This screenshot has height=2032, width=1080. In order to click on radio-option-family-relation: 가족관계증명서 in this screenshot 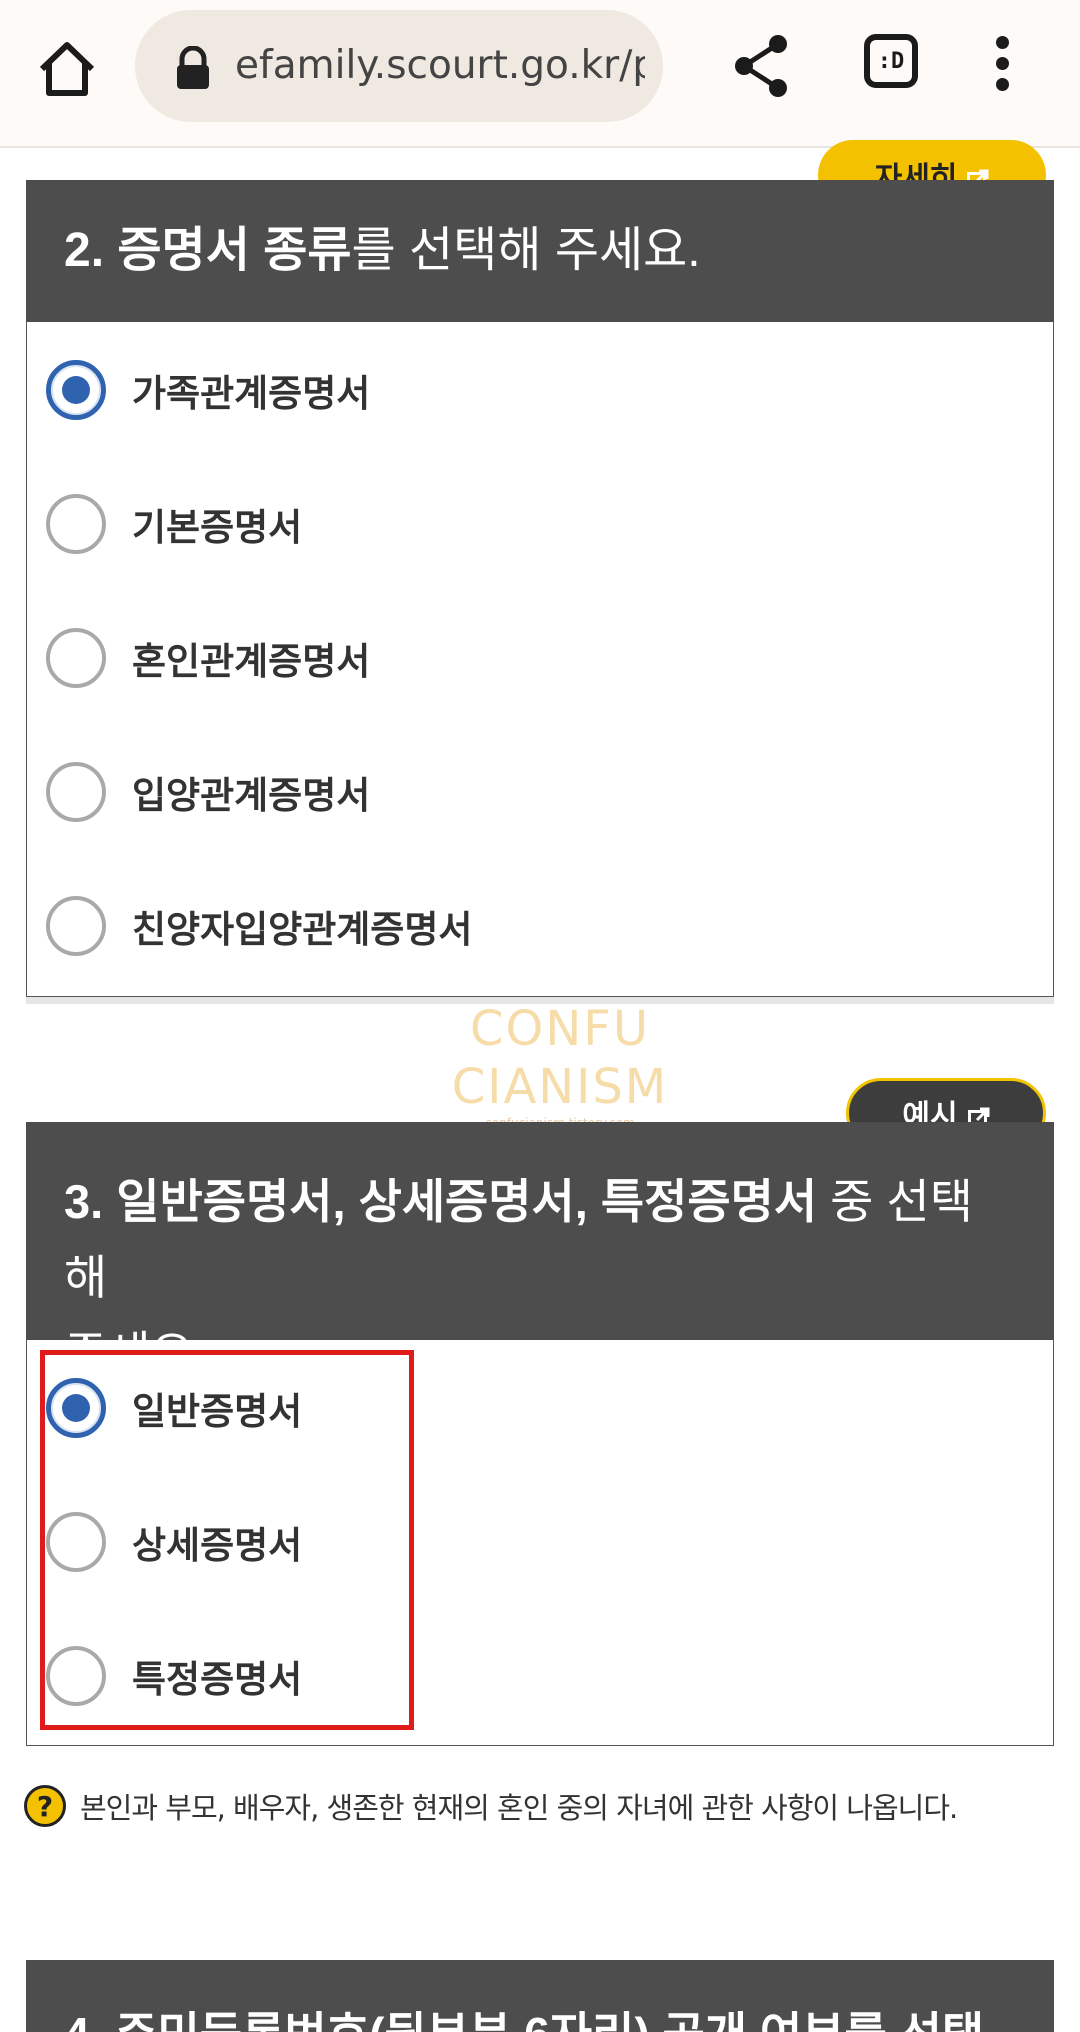, I will do `click(208, 390)`.